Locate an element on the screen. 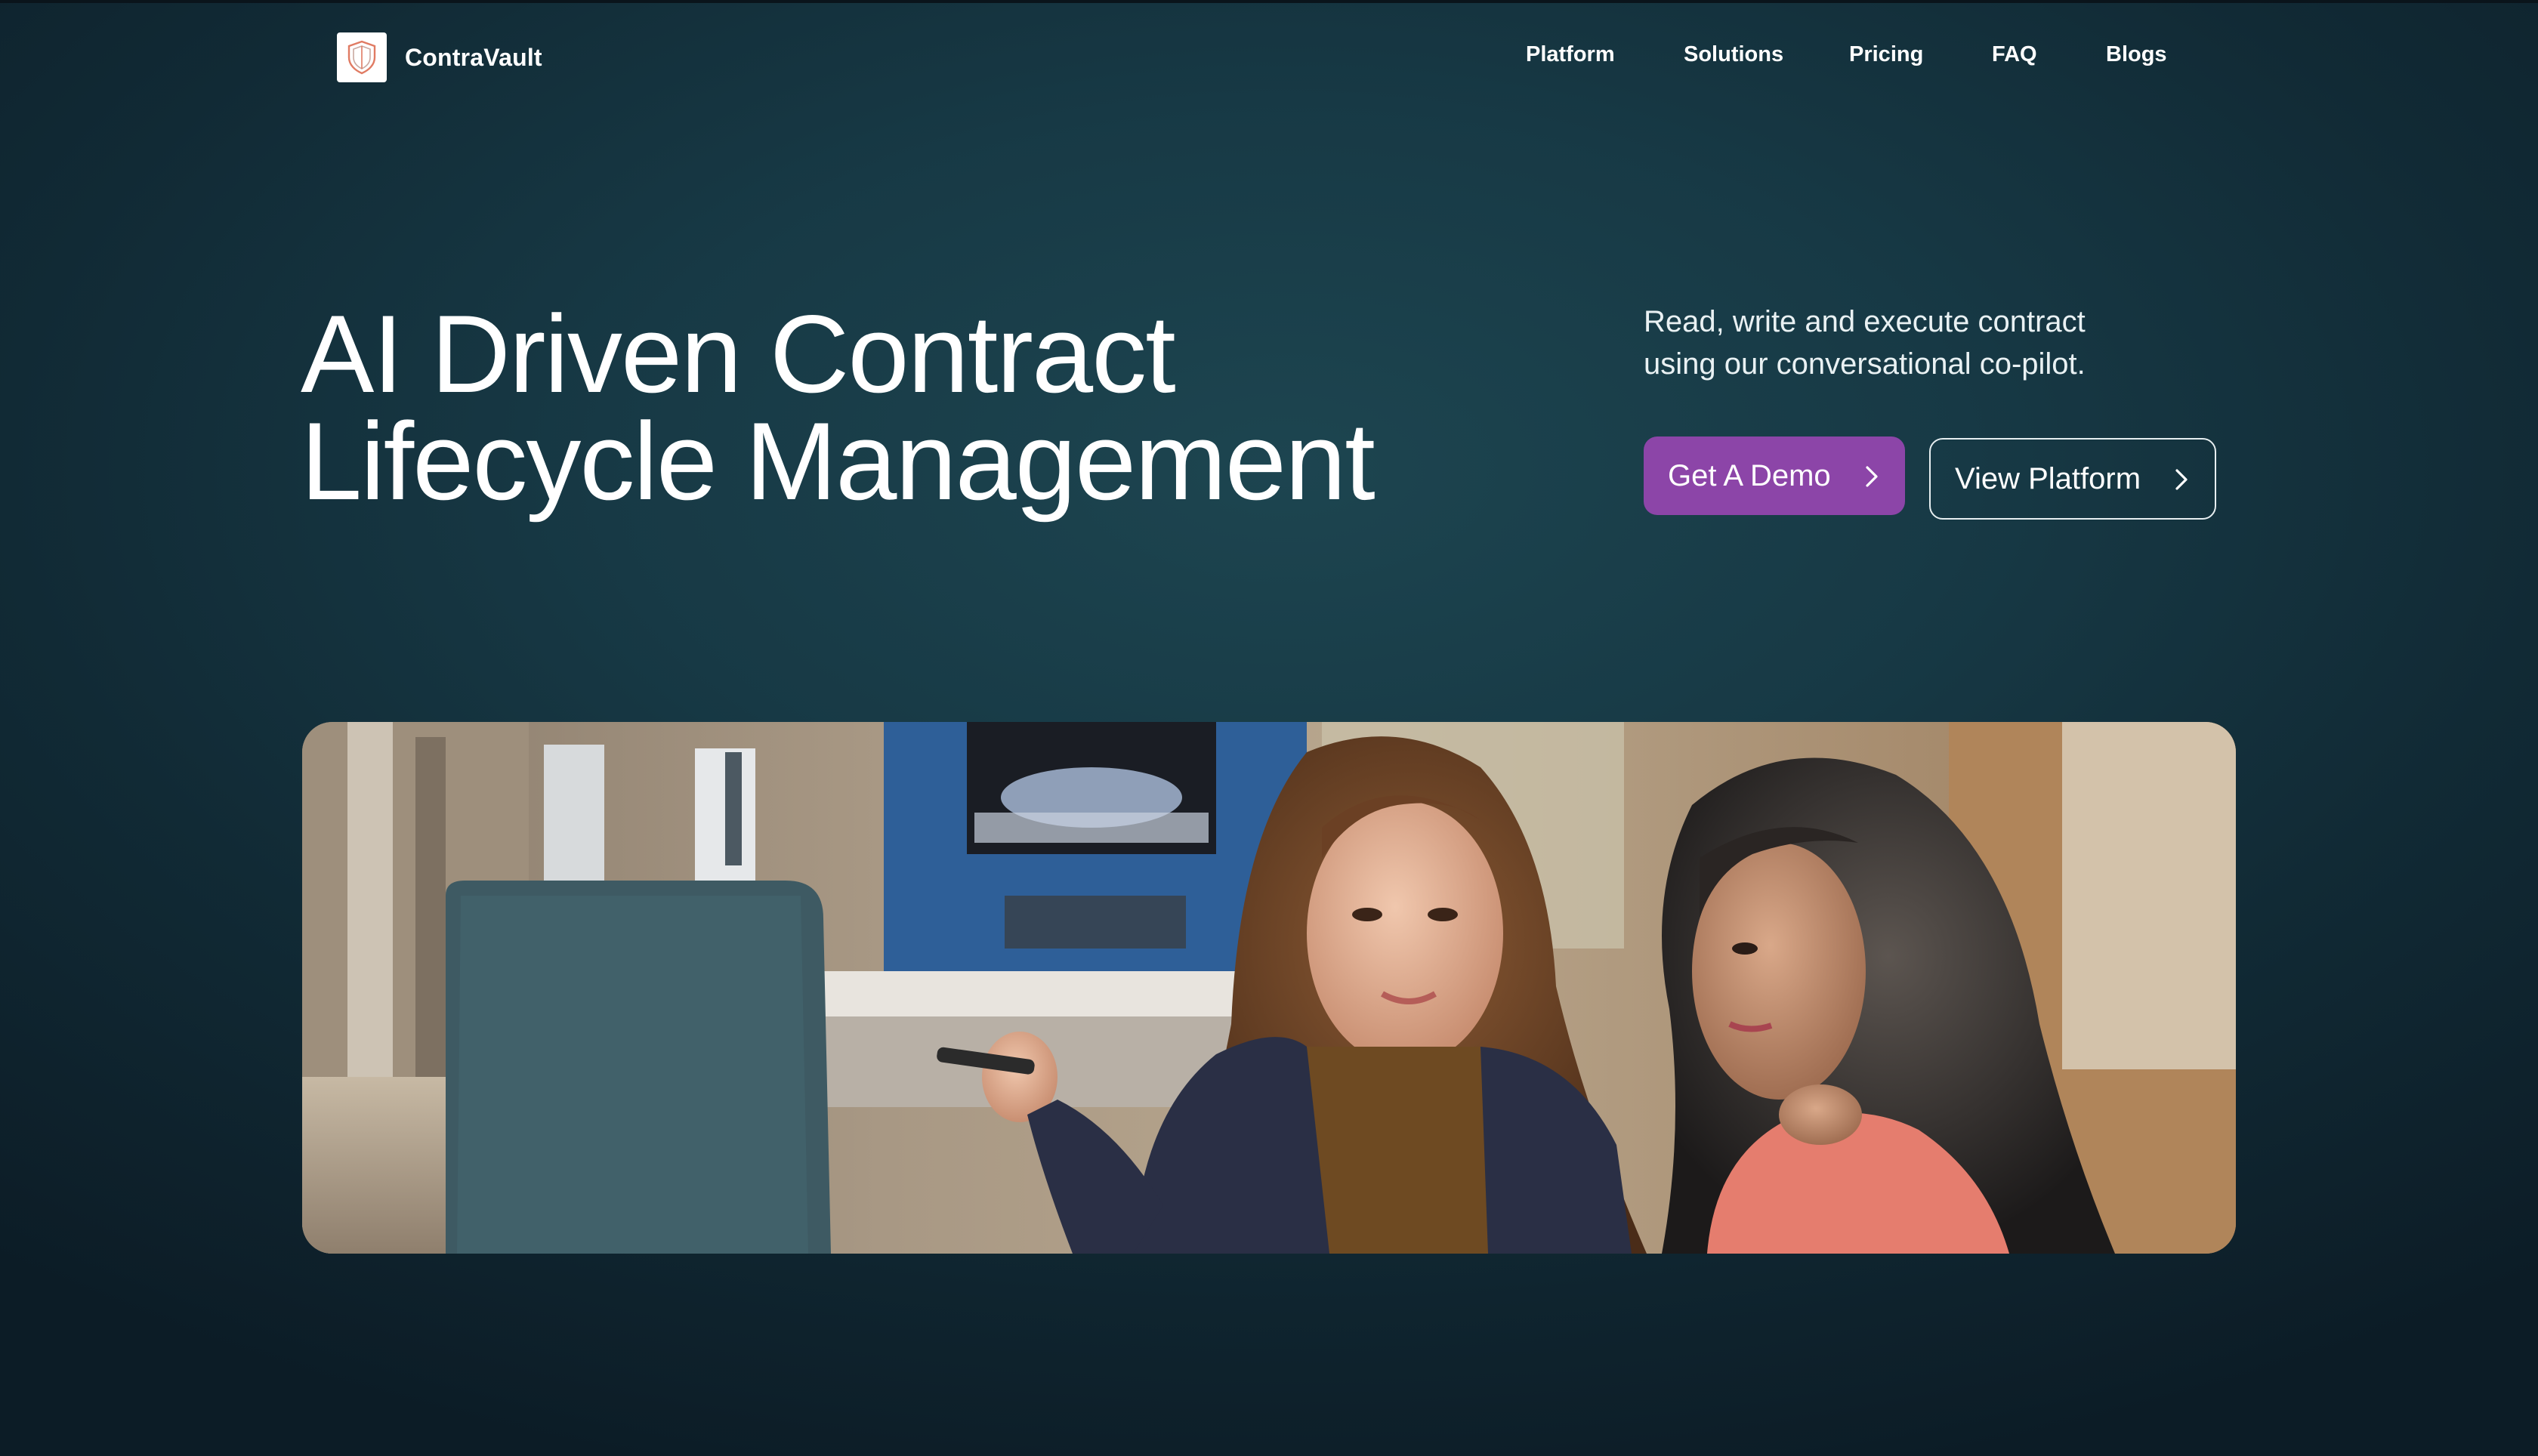 The image size is (2538, 1456). nav-item-faq: FAQ is located at coordinates (2014, 54).